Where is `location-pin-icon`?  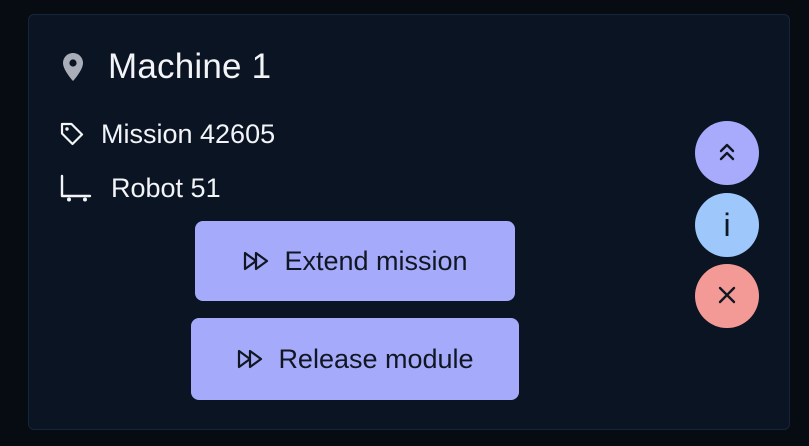
location-pin-icon is located at coordinates (73, 67).